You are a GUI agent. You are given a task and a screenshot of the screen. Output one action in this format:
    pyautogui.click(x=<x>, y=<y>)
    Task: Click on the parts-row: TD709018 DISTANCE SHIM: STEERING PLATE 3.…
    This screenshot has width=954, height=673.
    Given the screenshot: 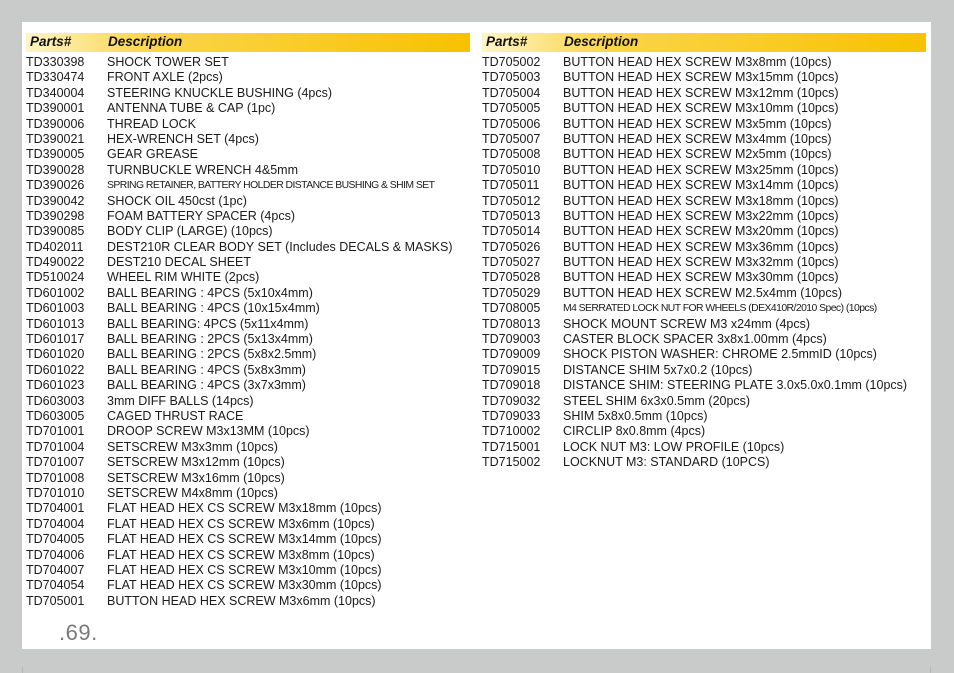 What is the action you would take?
    pyautogui.click(x=704, y=385)
    